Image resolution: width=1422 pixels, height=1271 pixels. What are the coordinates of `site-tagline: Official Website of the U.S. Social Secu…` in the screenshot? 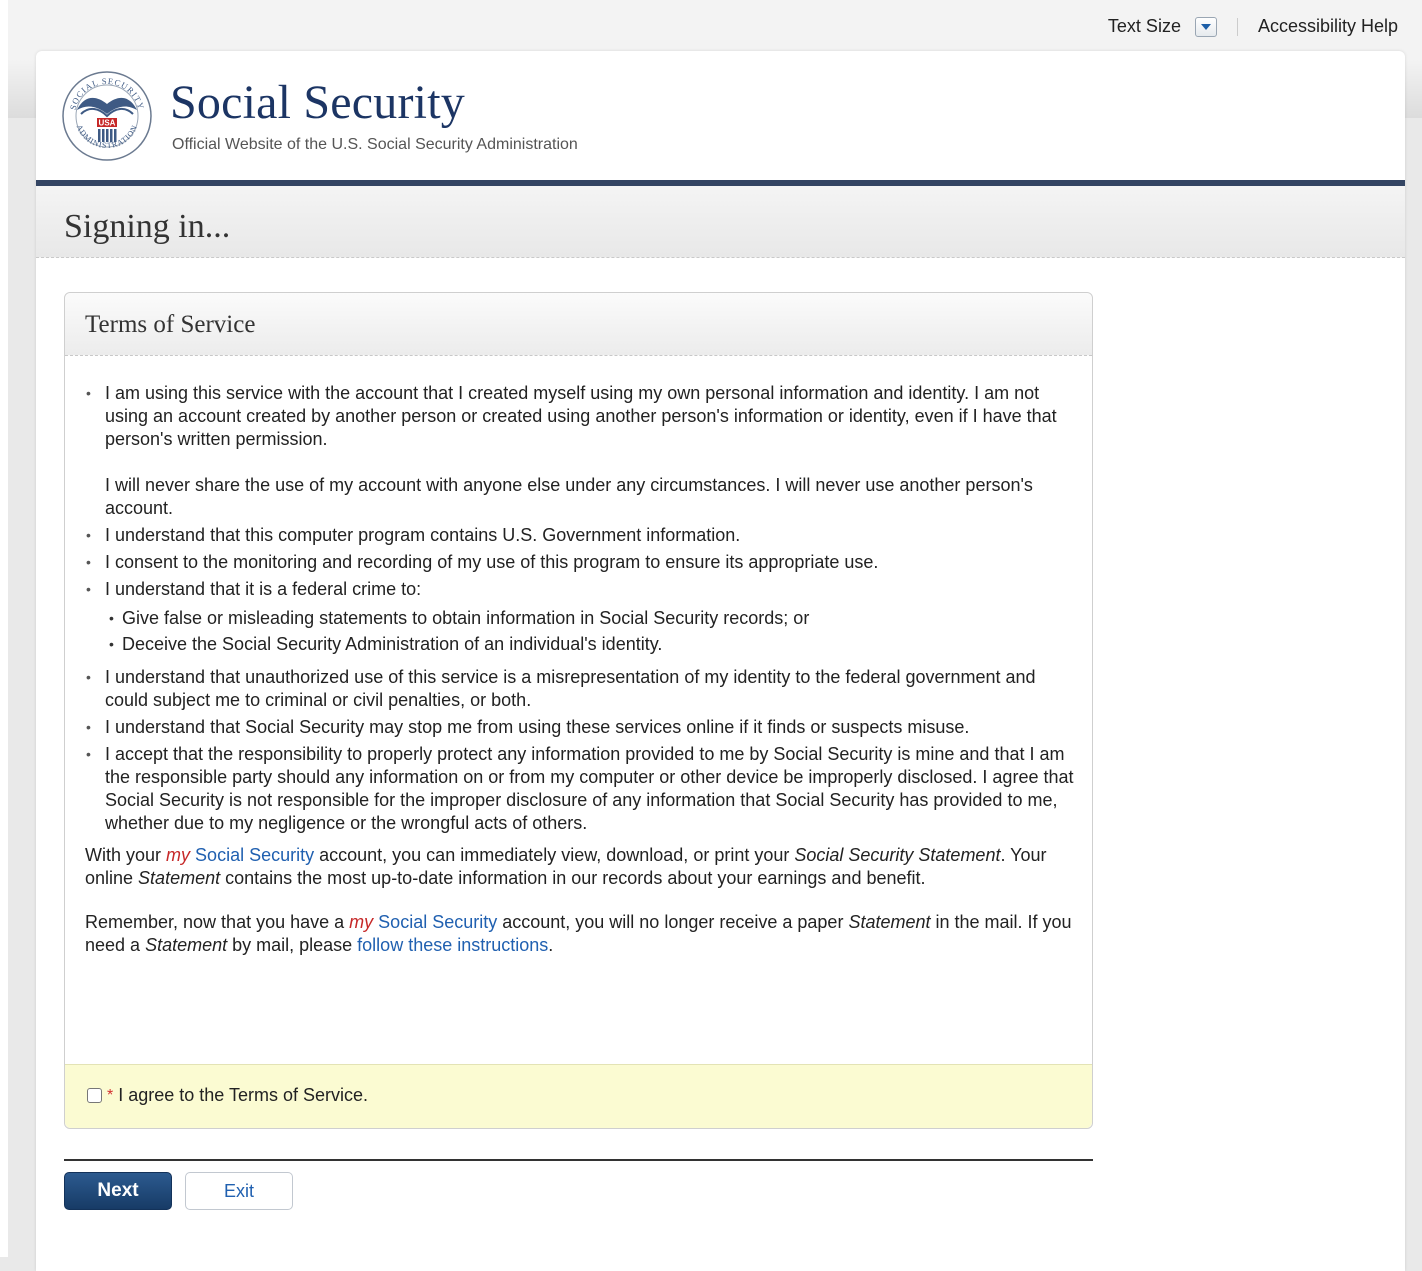 It's located at (375, 144).